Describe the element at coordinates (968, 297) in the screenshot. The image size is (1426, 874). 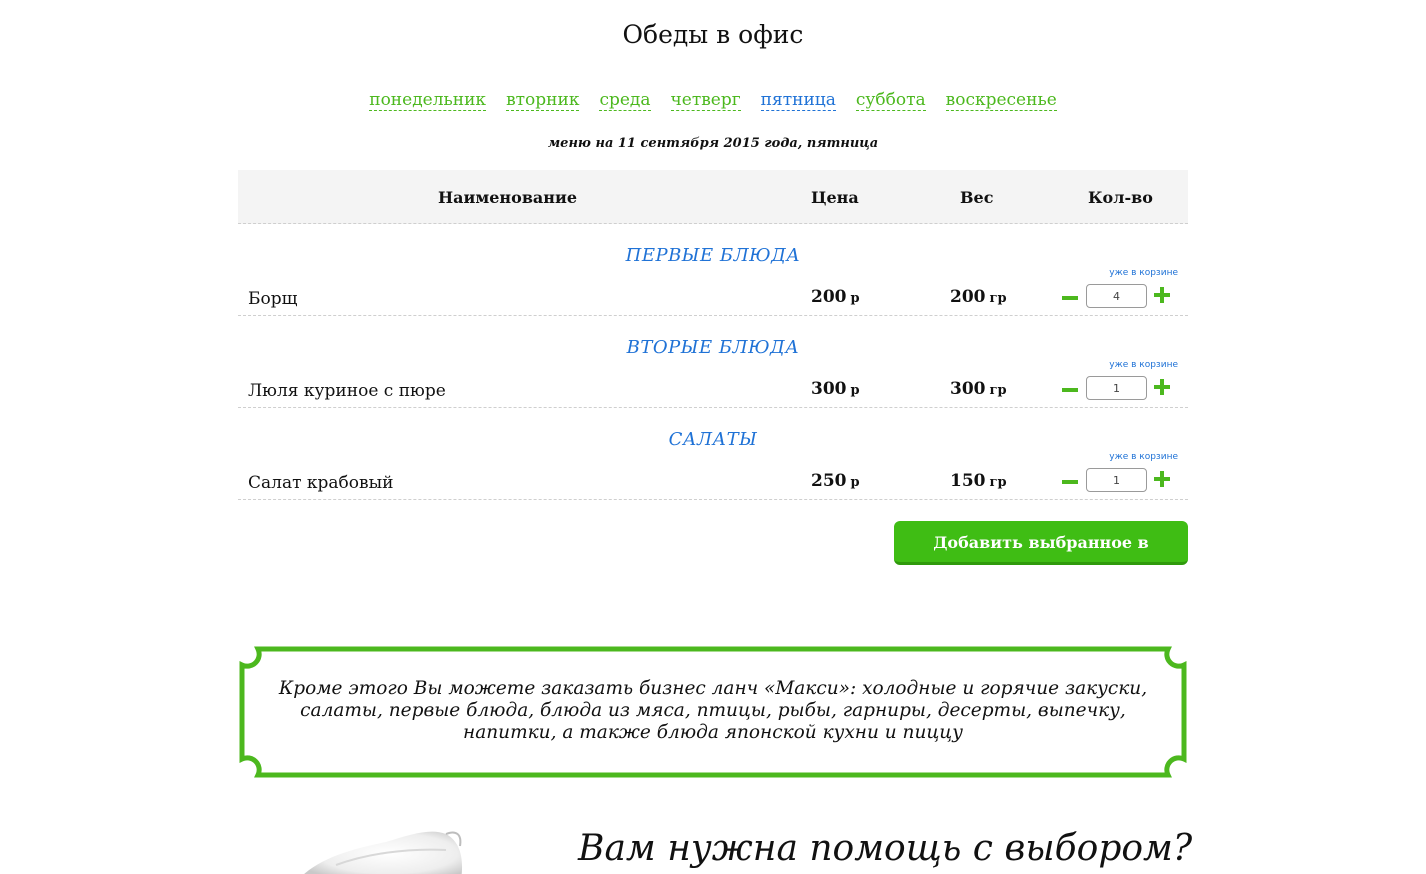
I see `weight-value: 200` at that location.